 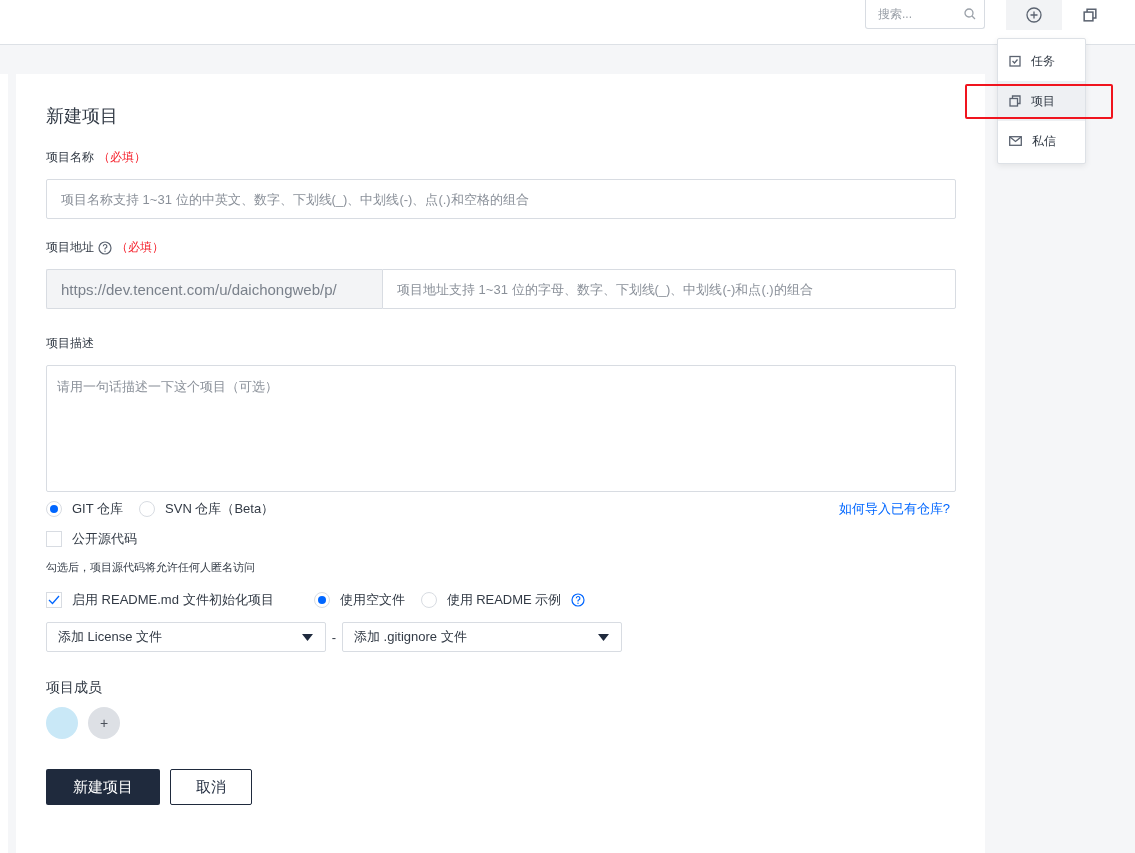 What do you see at coordinates (211, 787) in the screenshot?
I see `cancel-button: 取消` at bounding box center [211, 787].